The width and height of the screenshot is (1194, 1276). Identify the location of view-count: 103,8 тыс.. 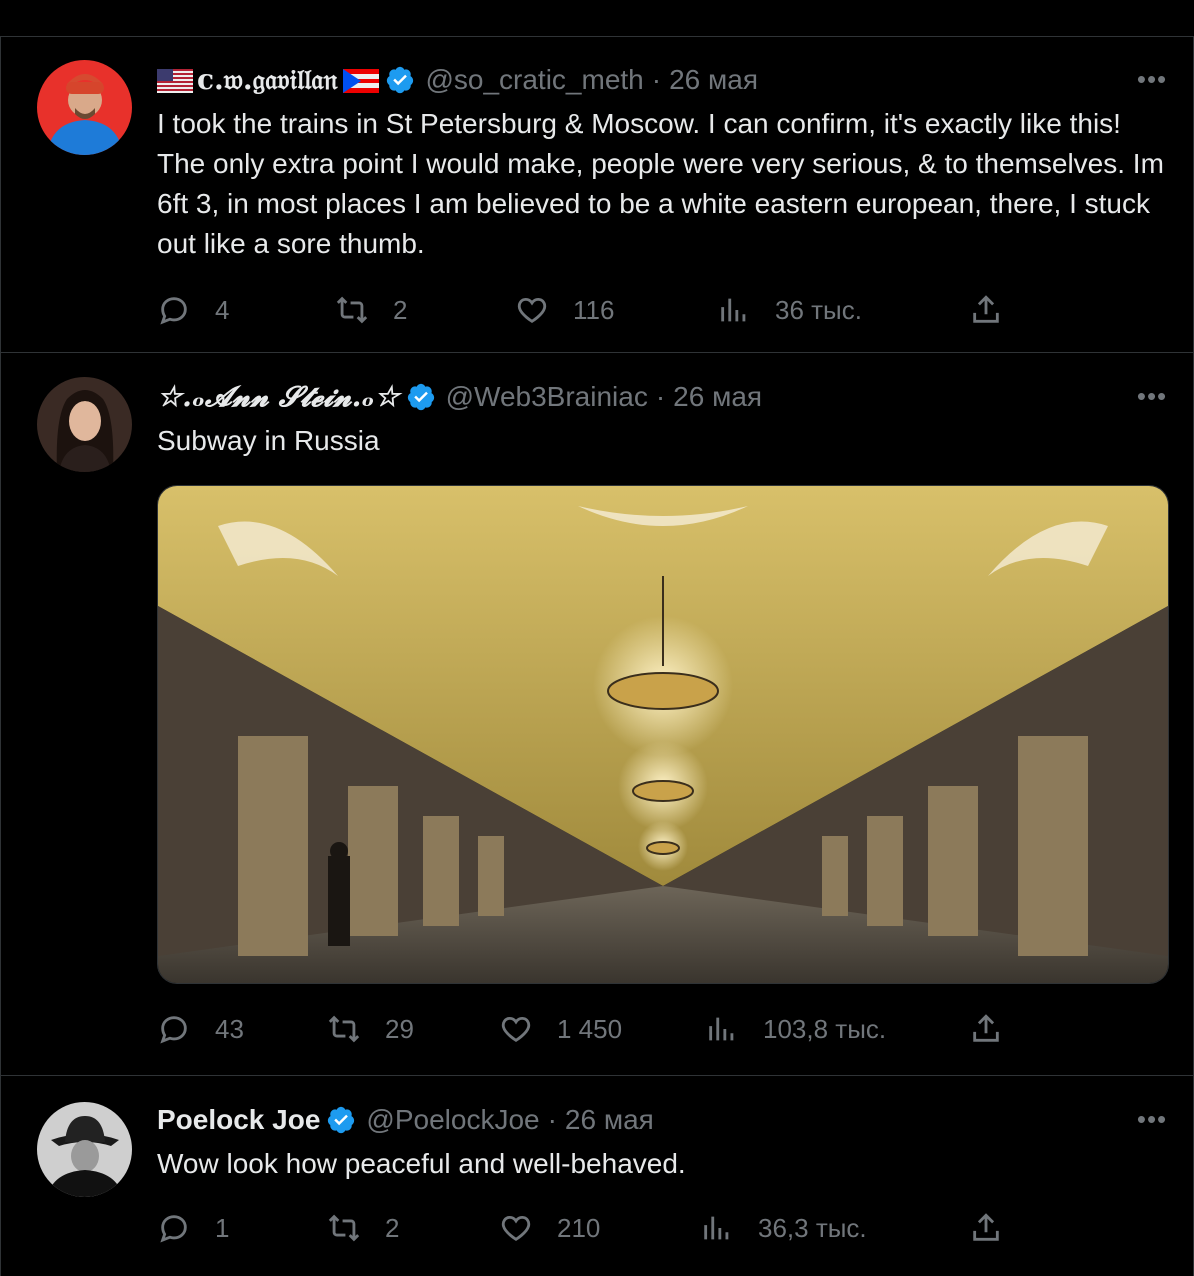
(825, 1028).